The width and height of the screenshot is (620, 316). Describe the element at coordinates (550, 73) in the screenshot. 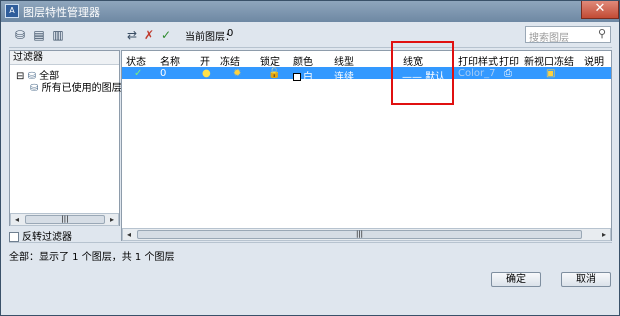

I see `viewport-freeze-icon: ▣` at that location.